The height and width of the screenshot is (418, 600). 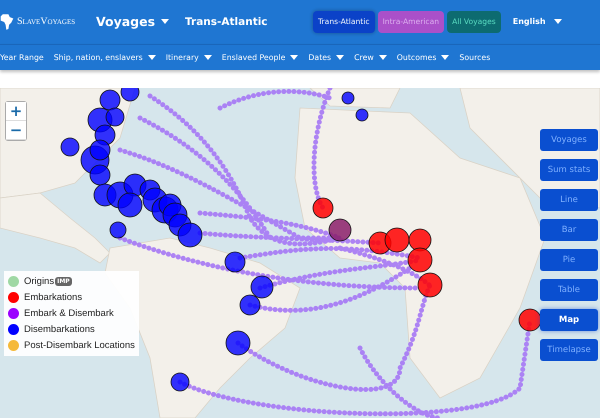 What do you see at coordinates (79, 345) in the screenshot?
I see `legend-label: Post-Disembark Locations` at bounding box center [79, 345].